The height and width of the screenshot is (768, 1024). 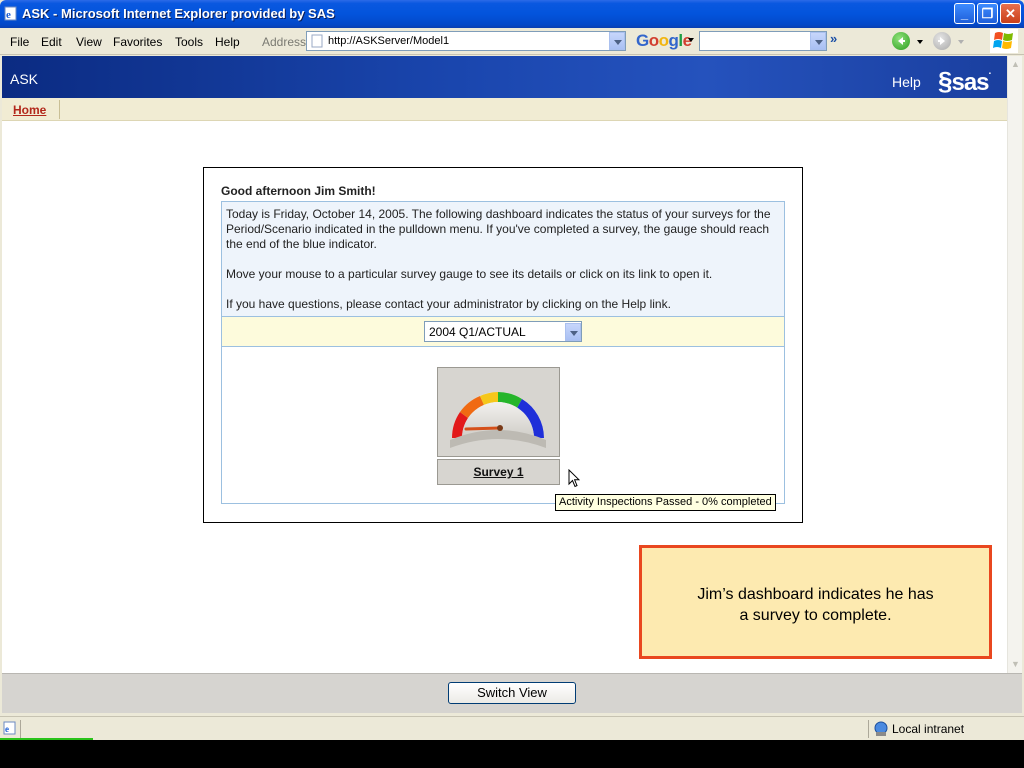 What do you see at coordinates (317, 41) in the screenshot?
I see `page-icon` at bounding box center [317, 41].